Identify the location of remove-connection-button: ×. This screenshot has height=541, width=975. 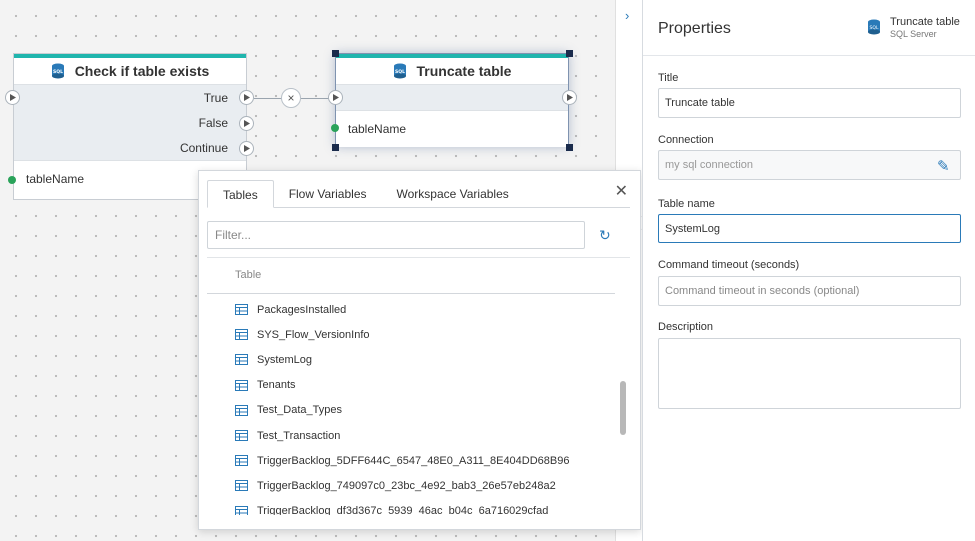
(291, 98).